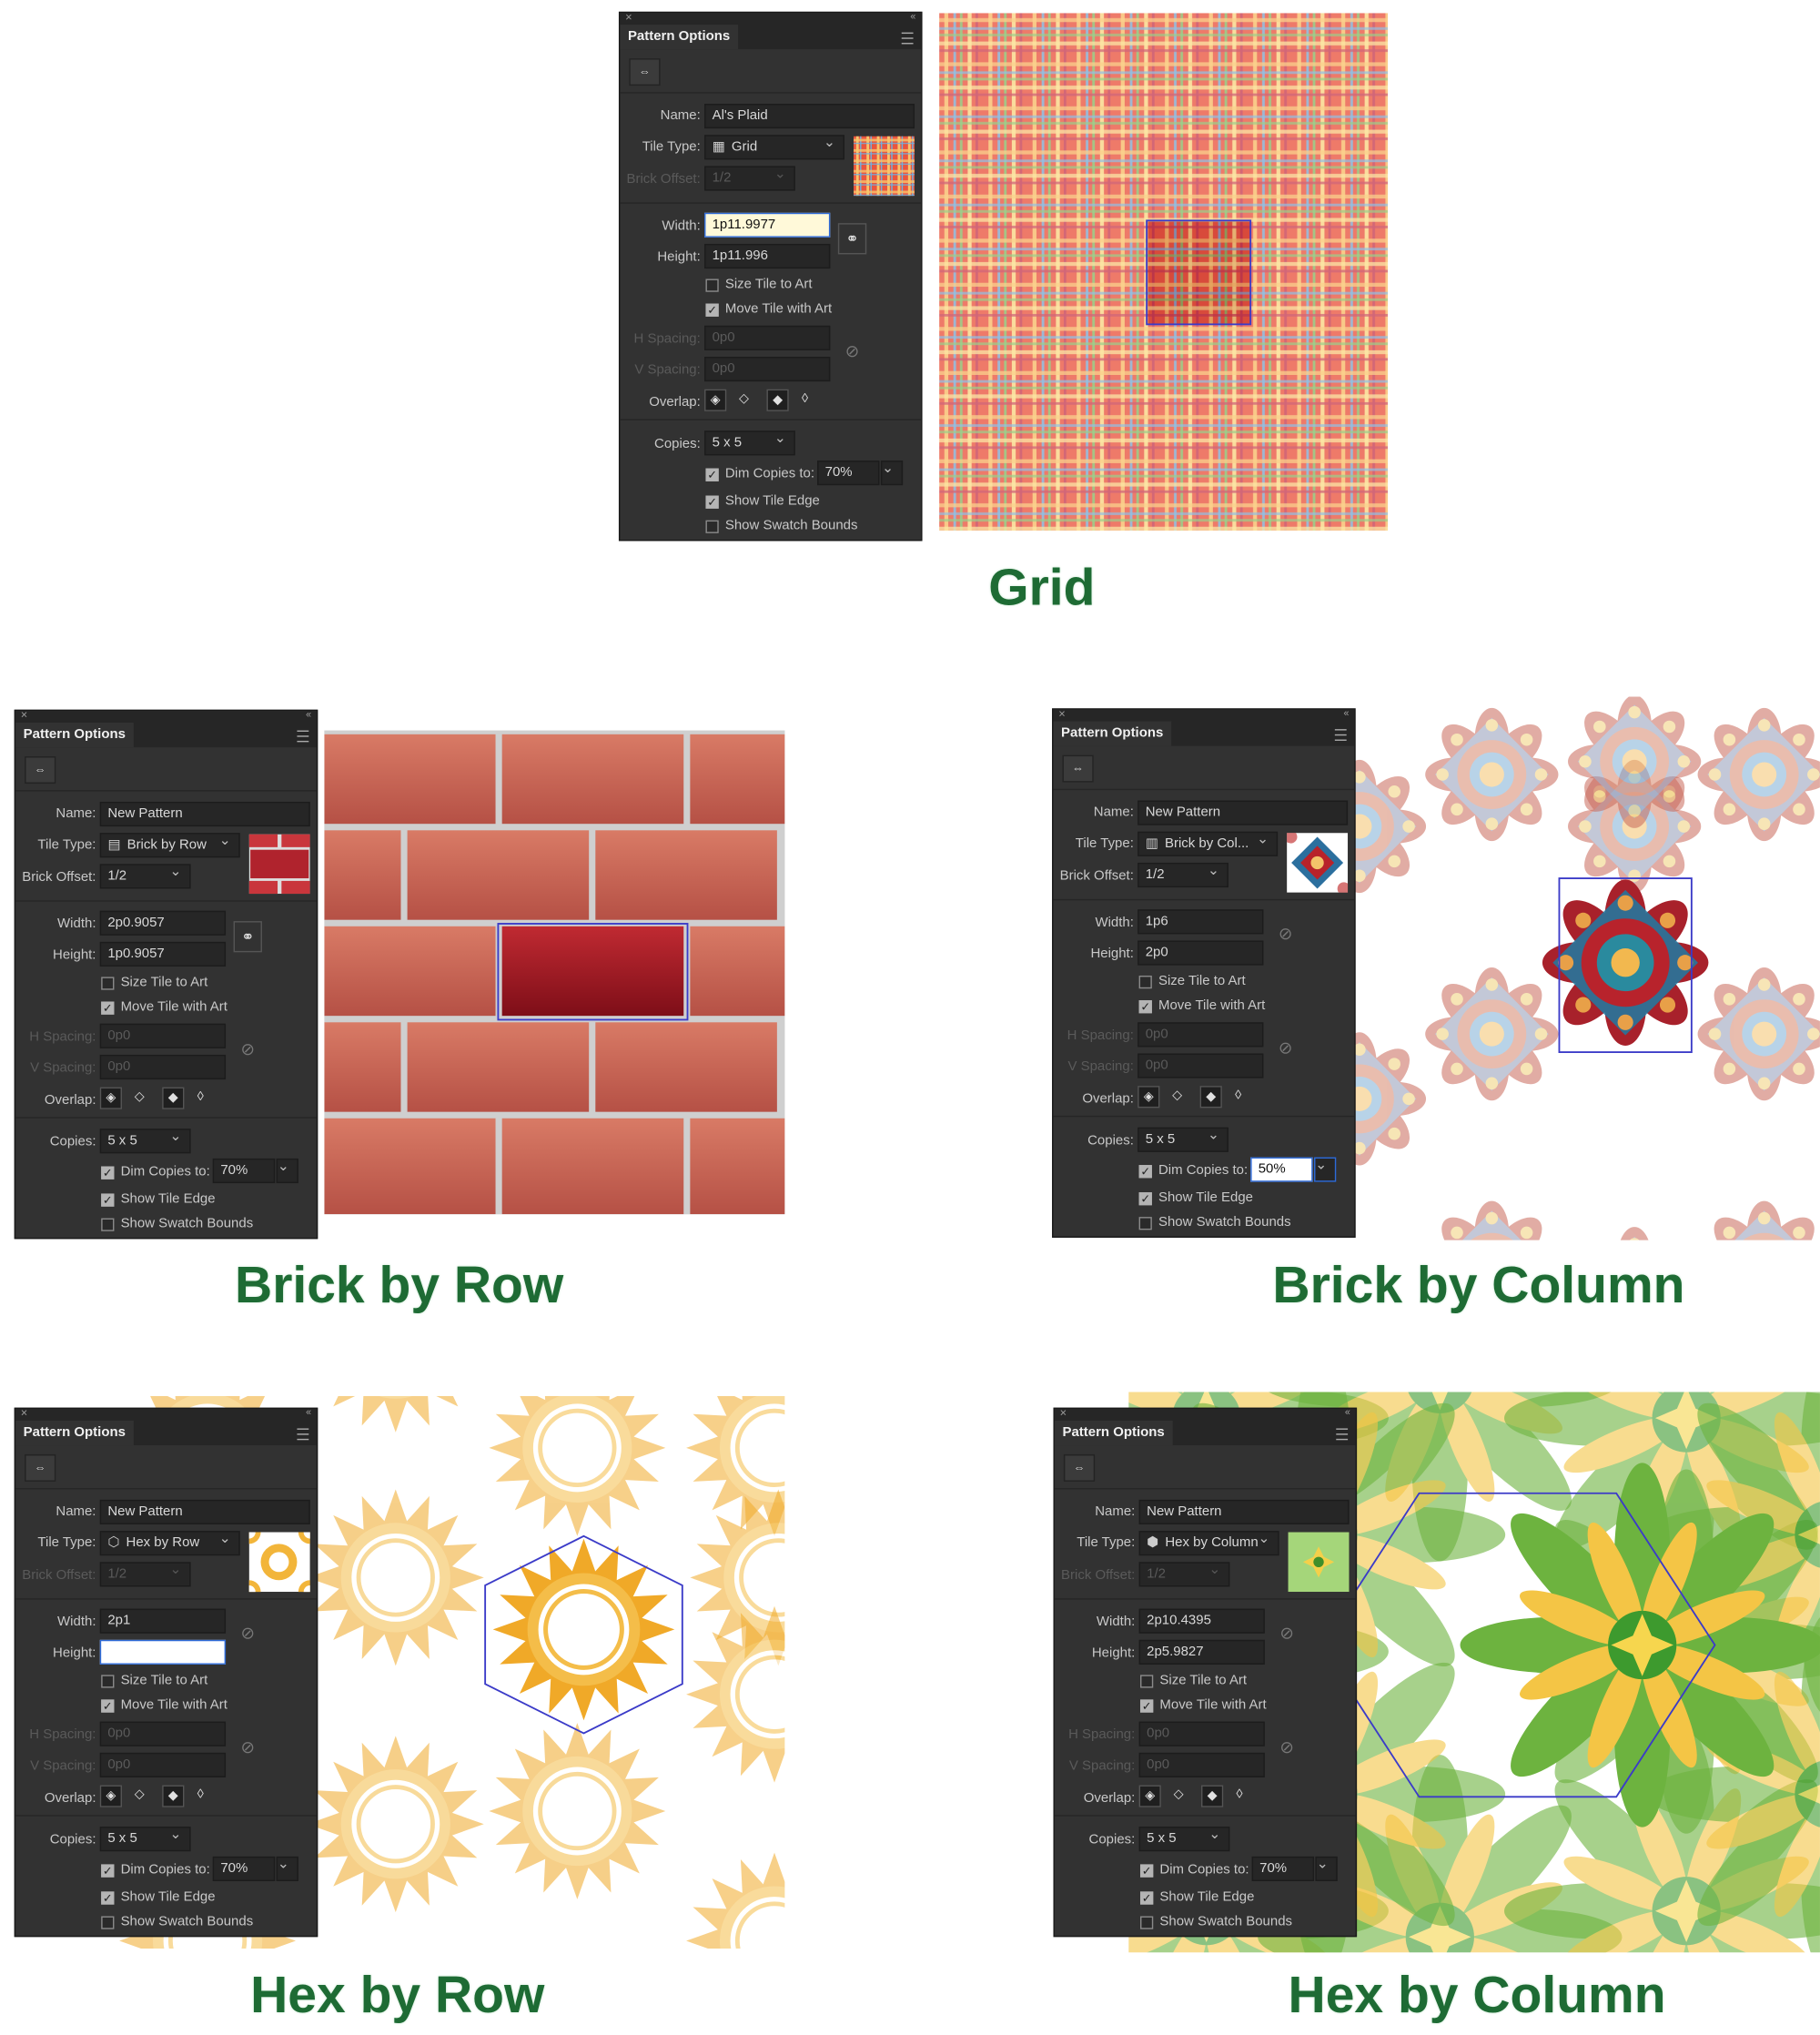 This screenshot has height=2035, width=1820. What do you see at coordinates (145, 876) in the screenshot?
I see `brick-offset-select: 1/2` at bounding box center [145, 876].